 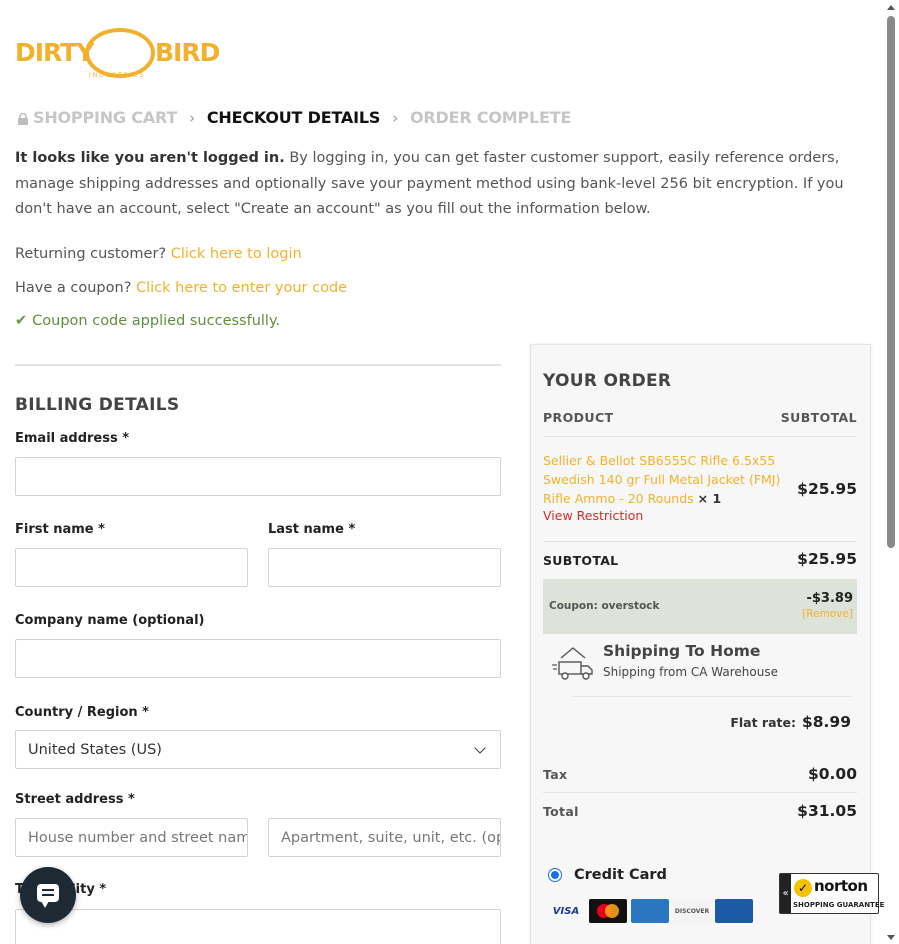 I want to click on collapse-badge-icon: «, so click(x=785, y=893).